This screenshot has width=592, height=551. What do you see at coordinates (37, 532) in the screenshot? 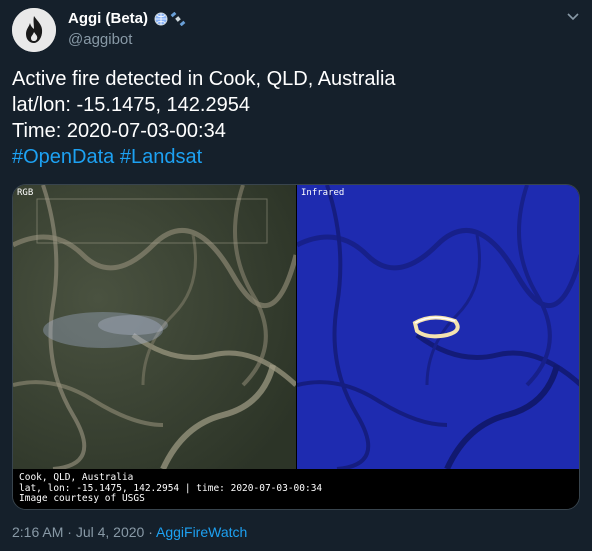
I see `tweet-time: 2:16 AM` at bounding box center [37, 532].